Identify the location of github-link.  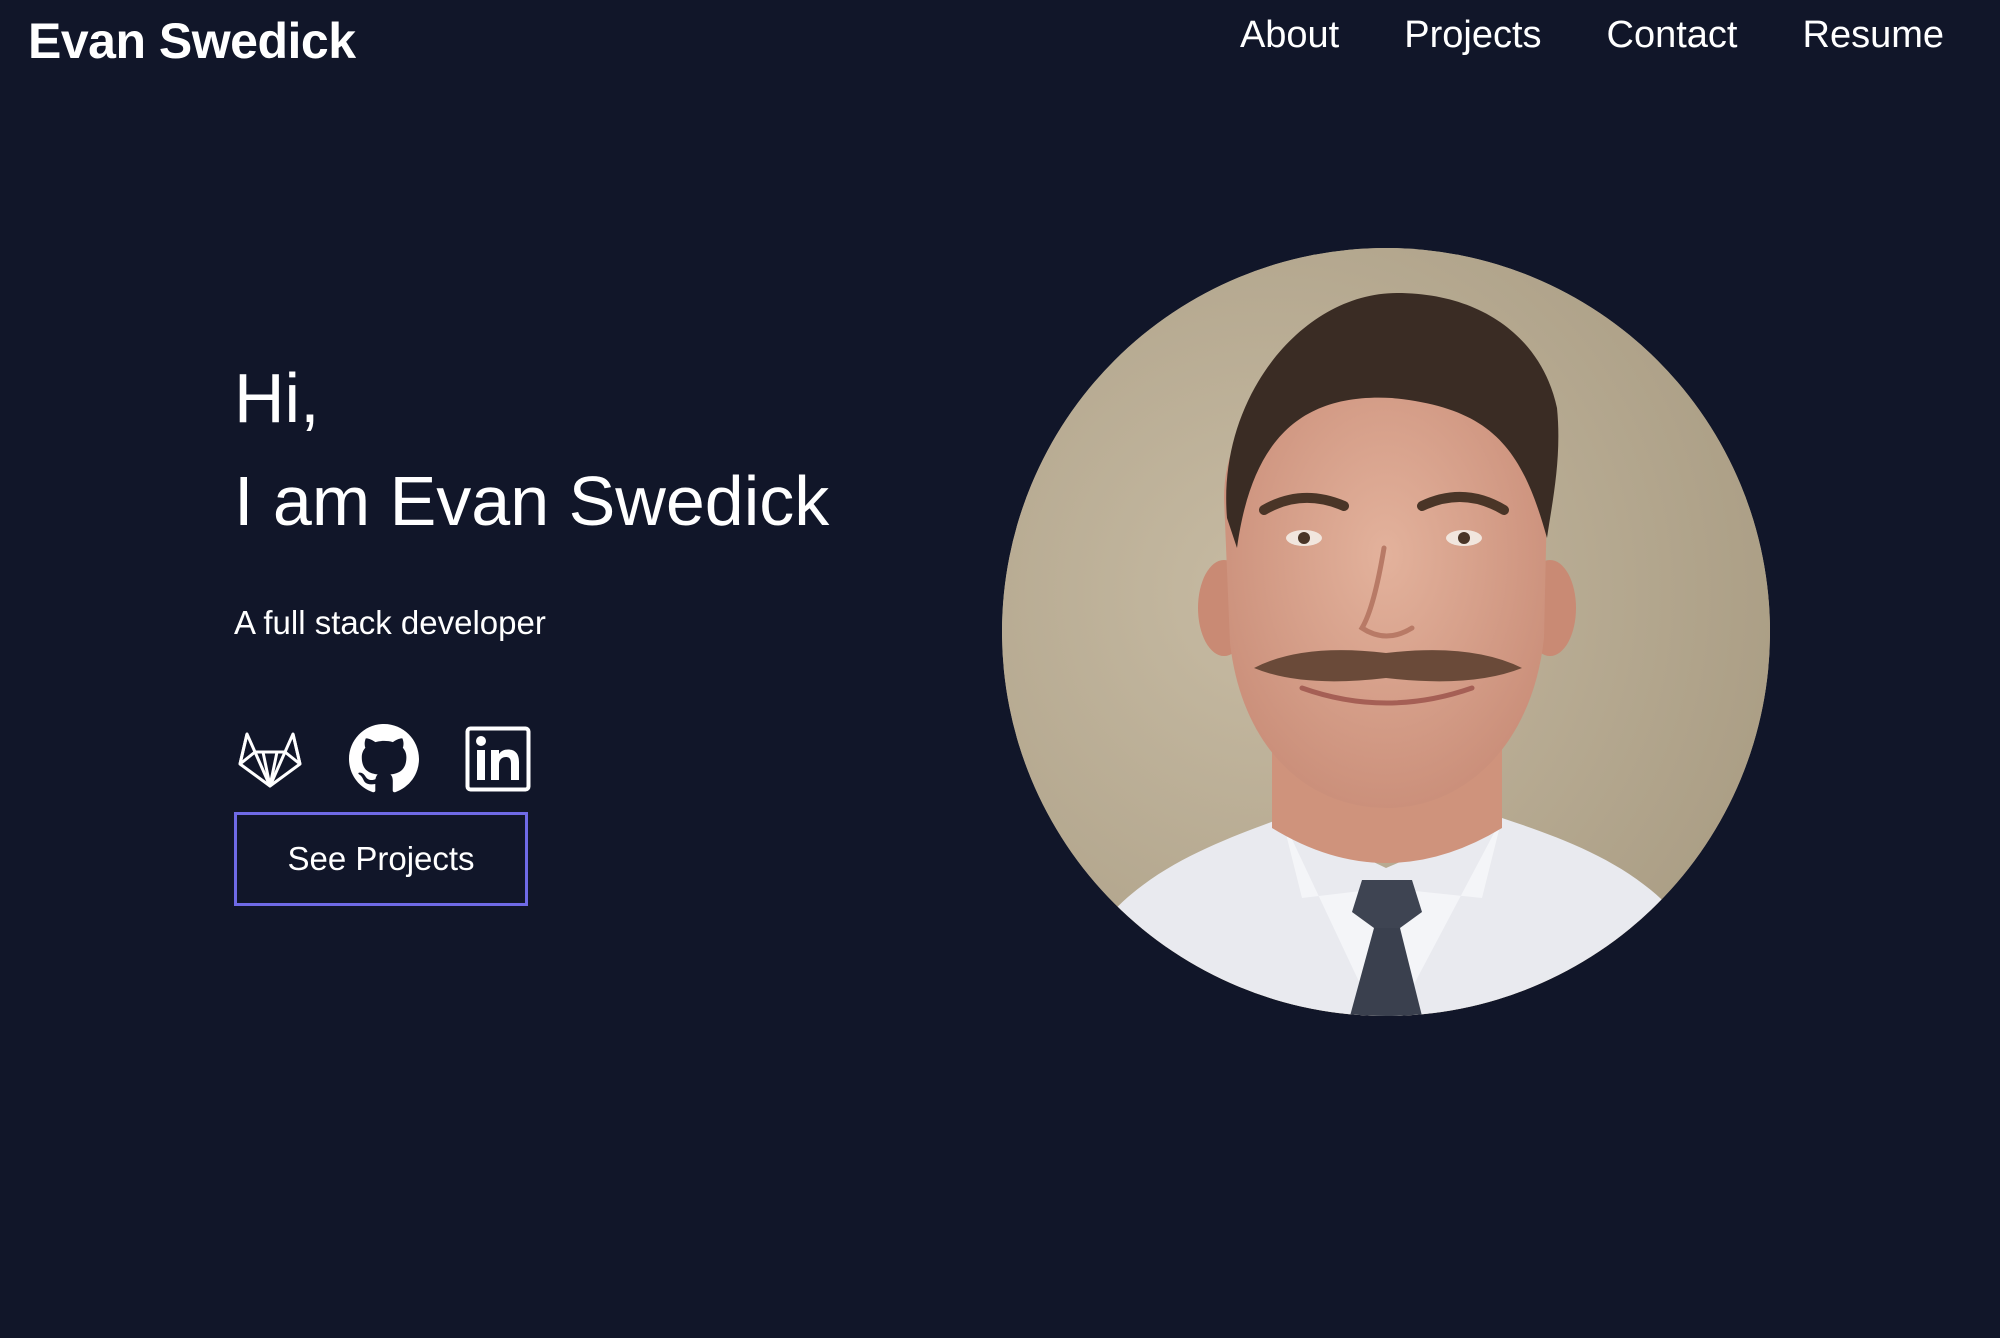
(384, 759).